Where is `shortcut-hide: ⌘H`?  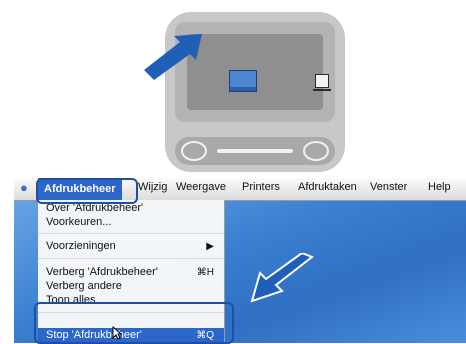 shortcut-hide: ⌘H is located at coordinates (205, 272).